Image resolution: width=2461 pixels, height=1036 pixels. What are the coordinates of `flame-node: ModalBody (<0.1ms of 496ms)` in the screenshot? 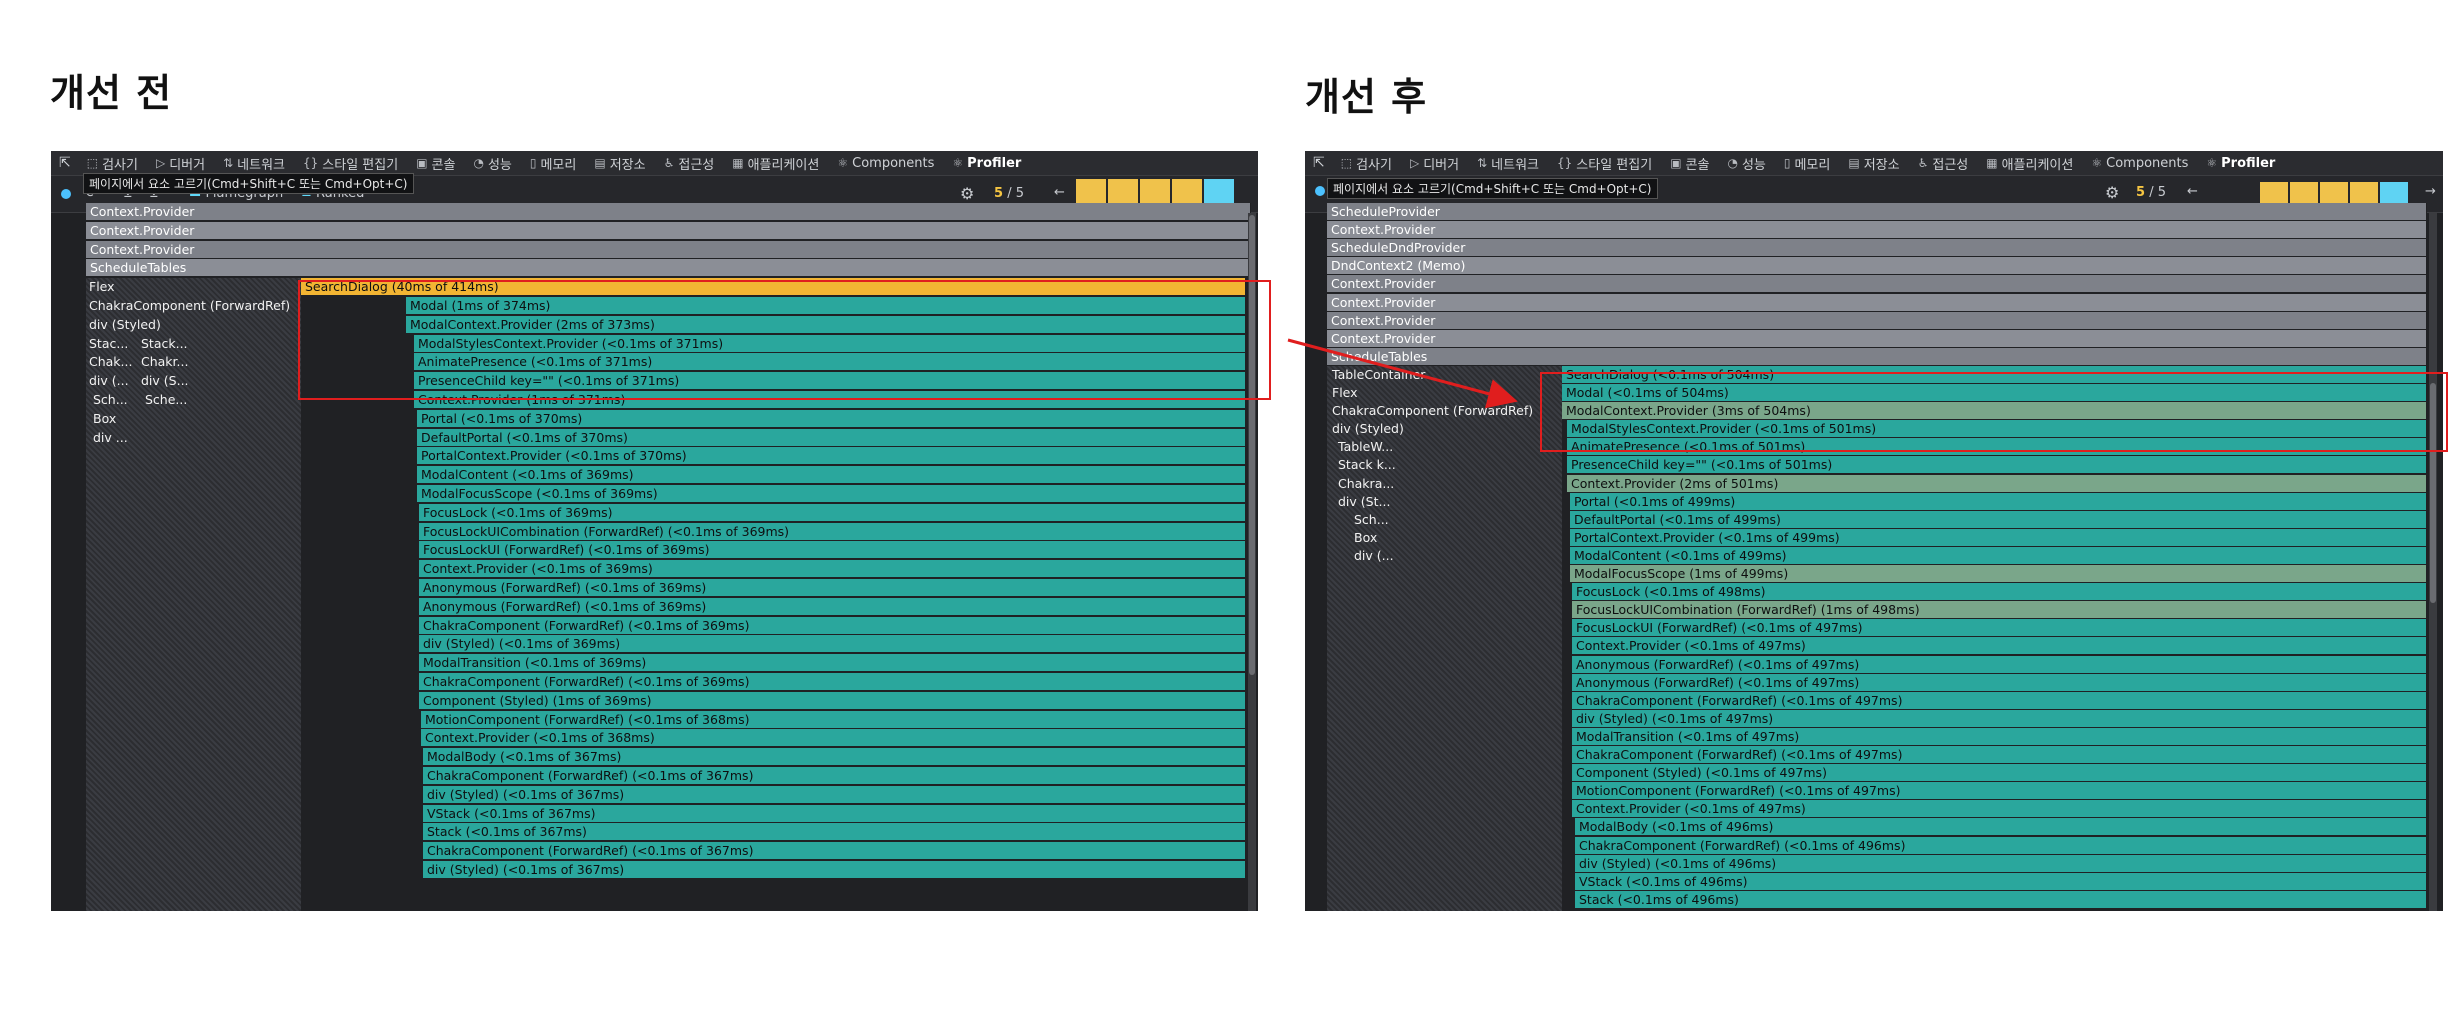 It's located at (2001, 827).